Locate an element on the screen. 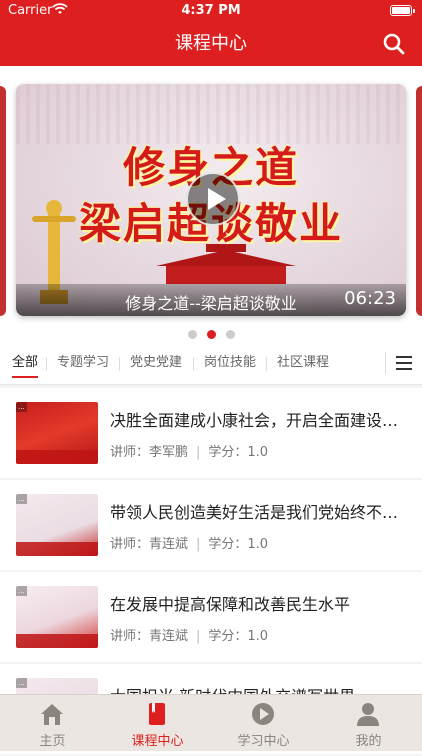  tab-community: 社区课程 is located at coordinates (303, 363).